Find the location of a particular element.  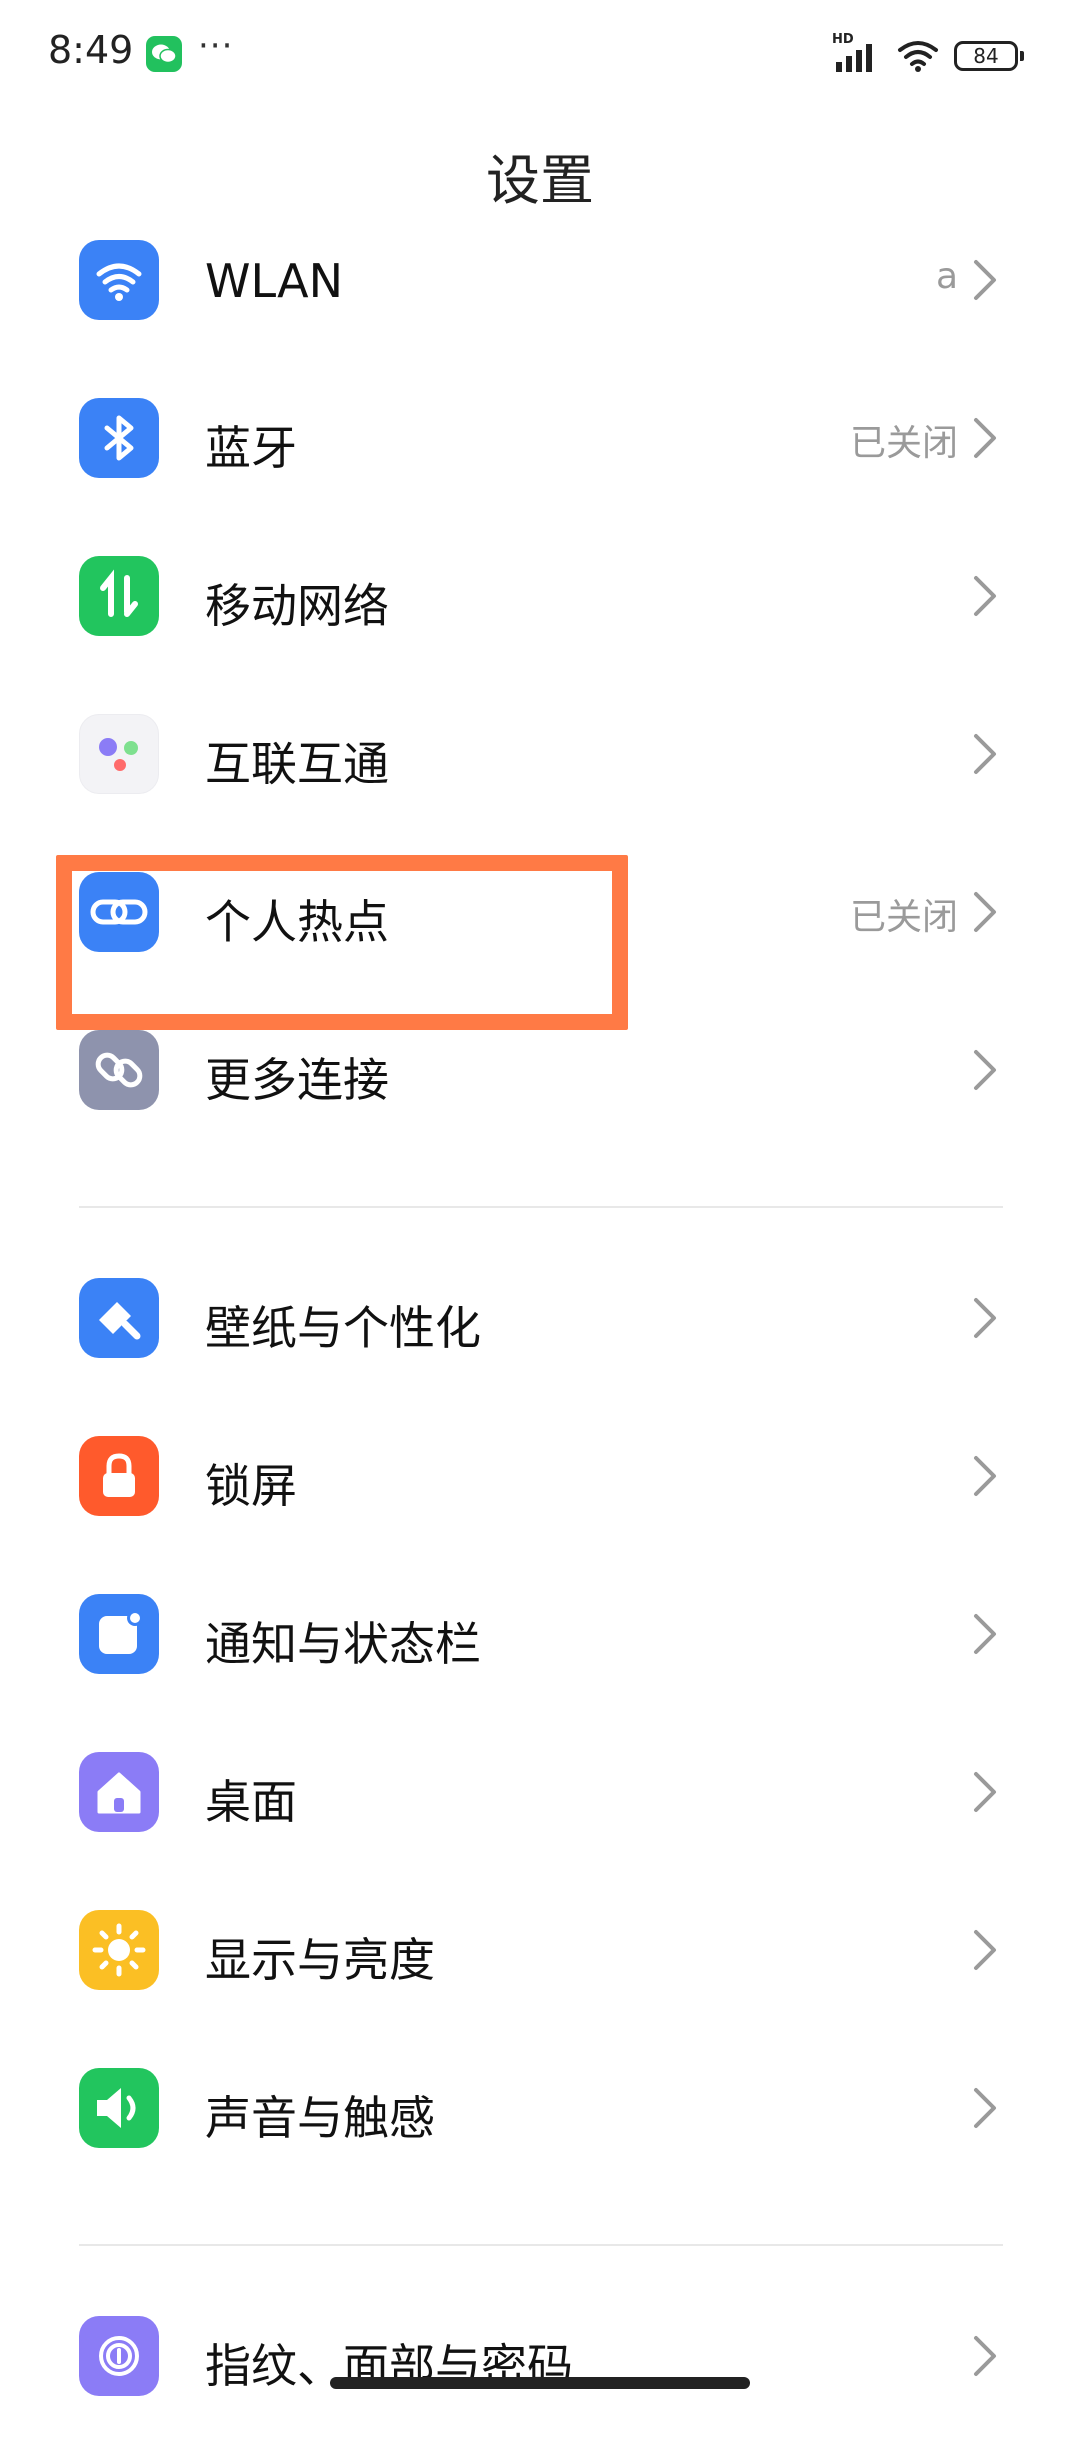

settings-item-value: a is located at coordinates (946, 276).